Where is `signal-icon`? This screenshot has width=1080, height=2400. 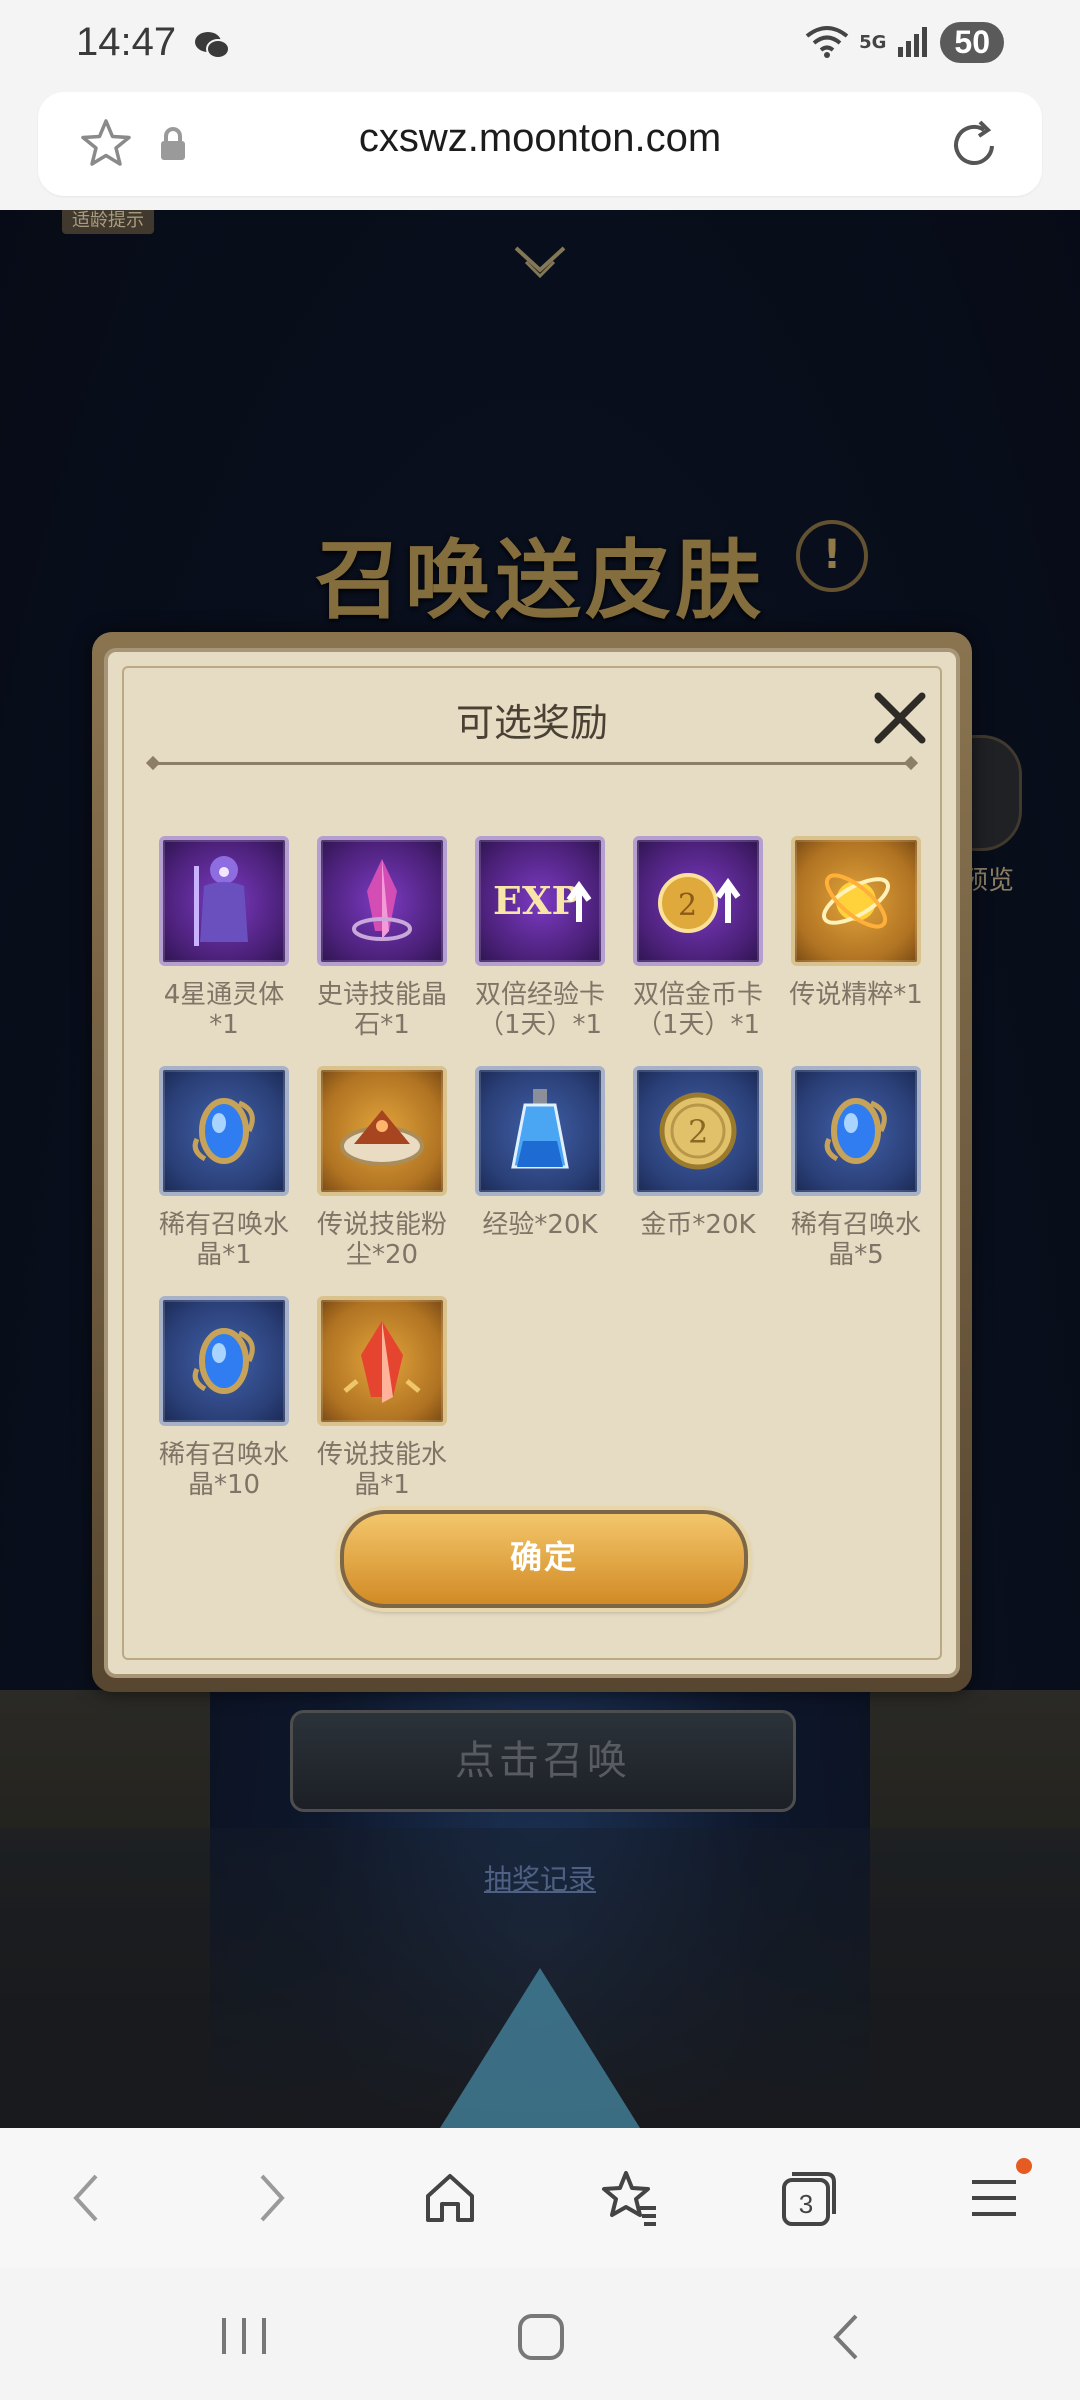 signal-icon is located at coordinates (913, 43).